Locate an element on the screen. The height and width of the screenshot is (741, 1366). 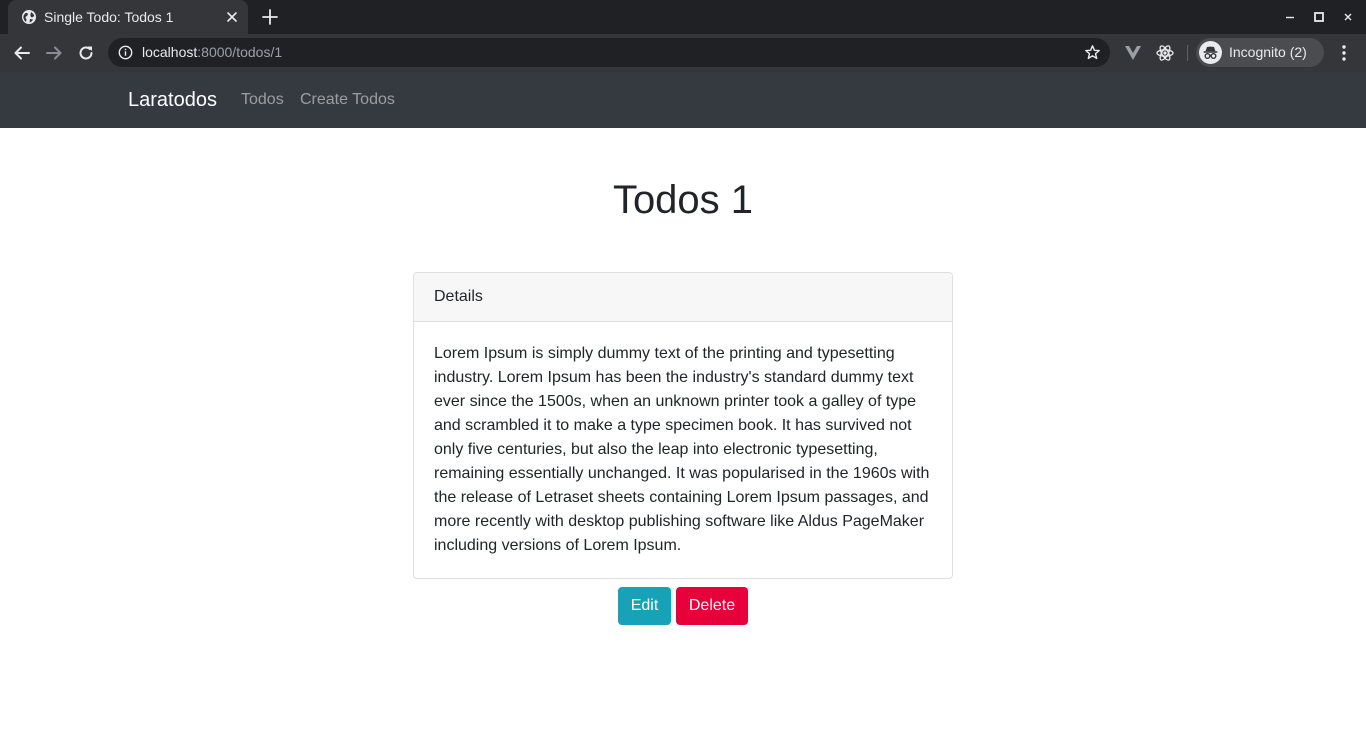
card-header: Details is located at coordinates (683, 297).